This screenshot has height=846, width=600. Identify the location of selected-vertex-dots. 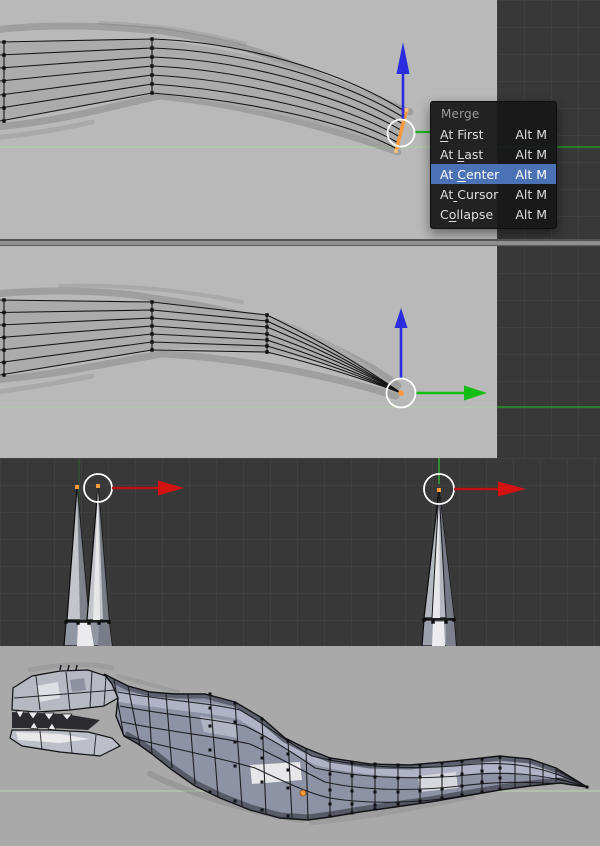
(88, 486).